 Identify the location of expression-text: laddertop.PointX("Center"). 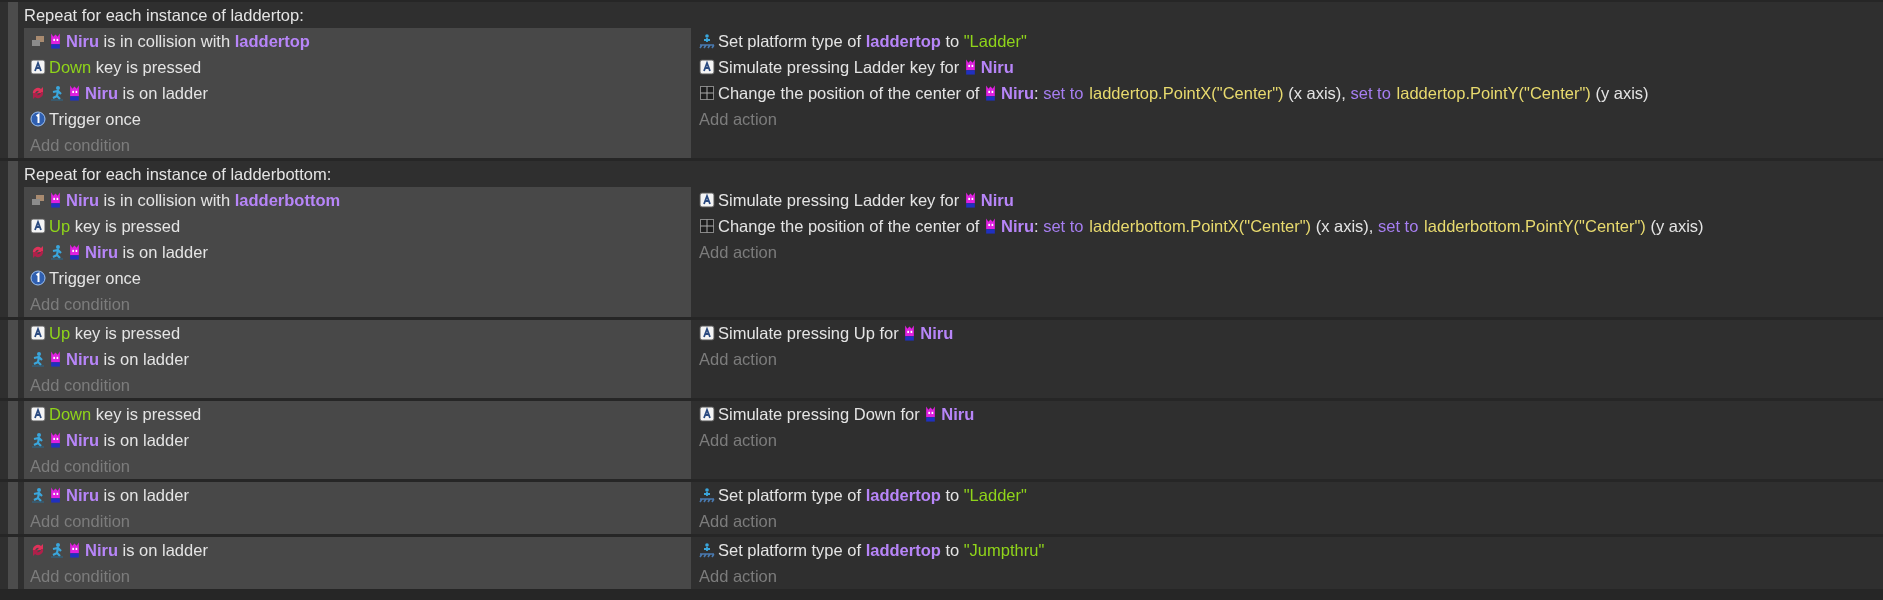
(1186, 93).